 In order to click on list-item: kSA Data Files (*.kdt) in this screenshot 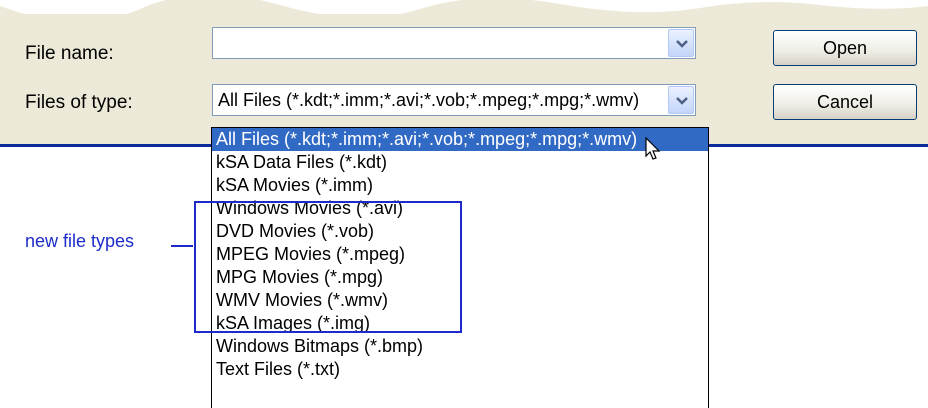, I will do `click(460, 162)`.